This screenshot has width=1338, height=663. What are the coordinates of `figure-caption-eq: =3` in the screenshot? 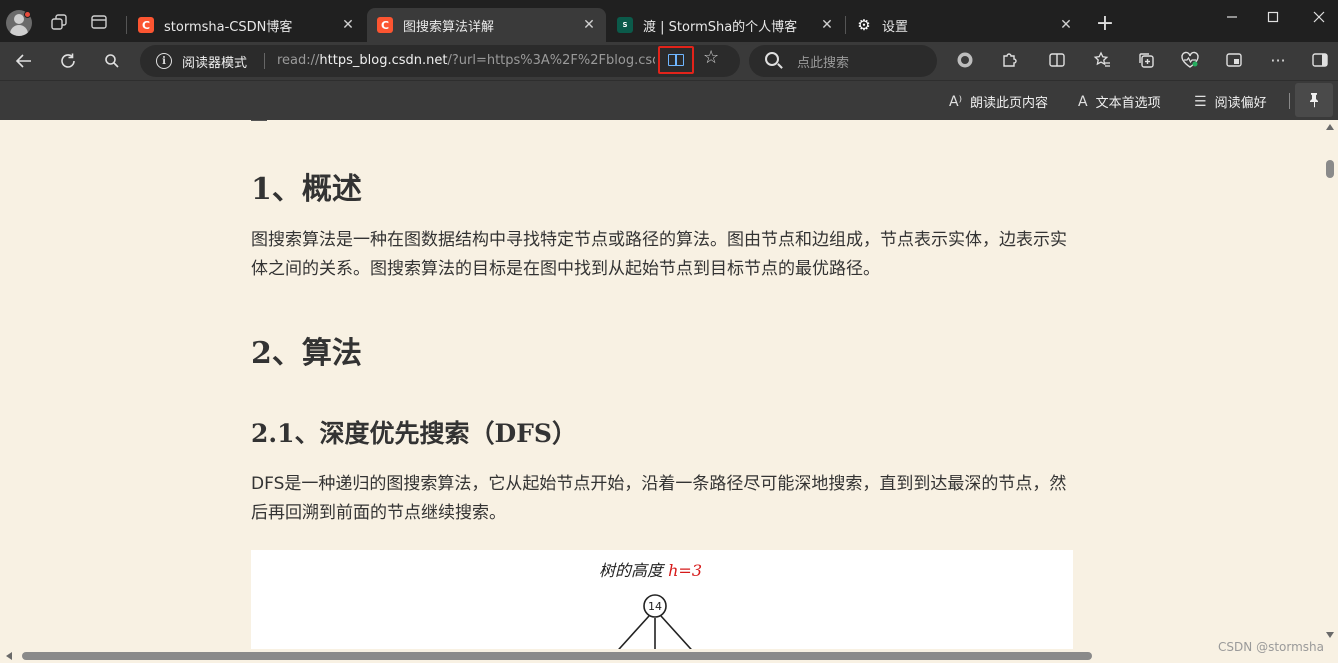 It's located at (690, 570).